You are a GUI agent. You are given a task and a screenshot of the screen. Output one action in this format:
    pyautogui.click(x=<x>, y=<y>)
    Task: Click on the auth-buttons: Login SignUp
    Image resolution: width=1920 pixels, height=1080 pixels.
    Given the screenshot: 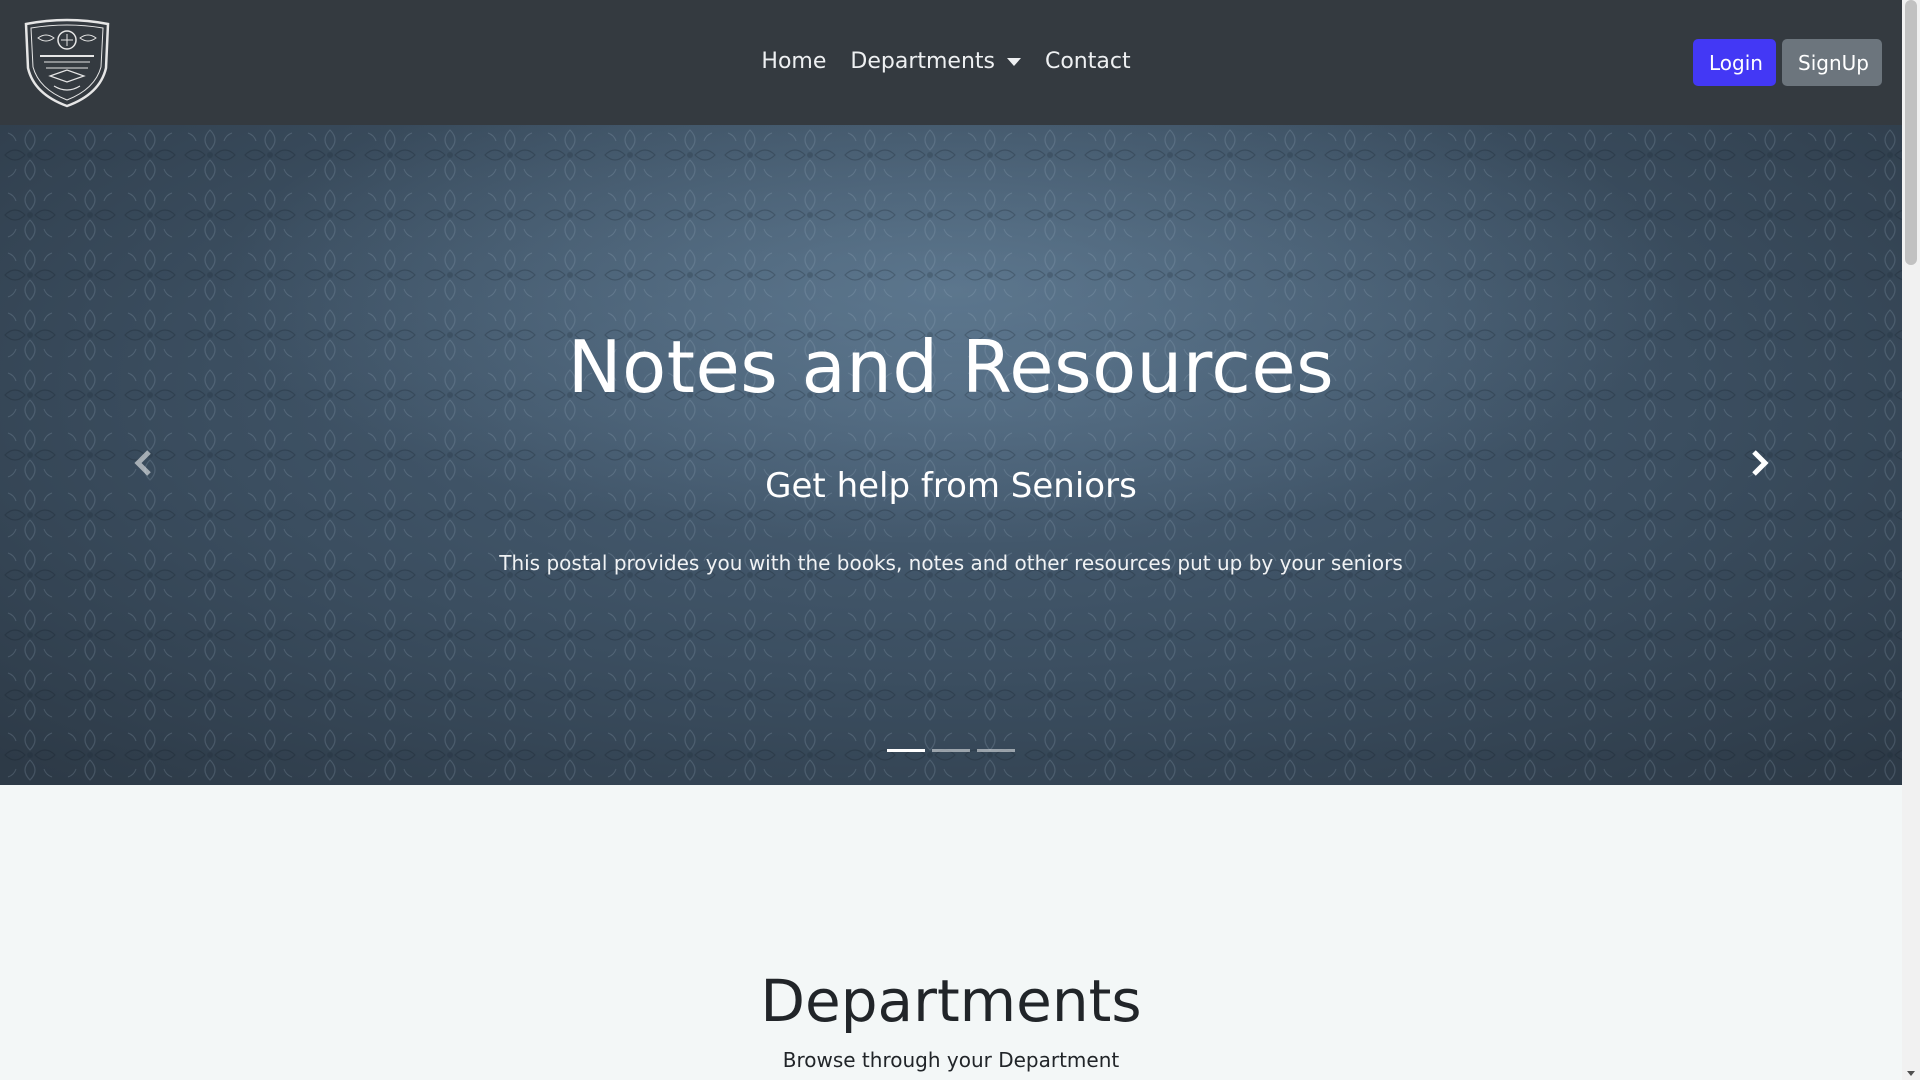 What is the action you would take?
    pyautogui.click(x=1787, y=62)
    